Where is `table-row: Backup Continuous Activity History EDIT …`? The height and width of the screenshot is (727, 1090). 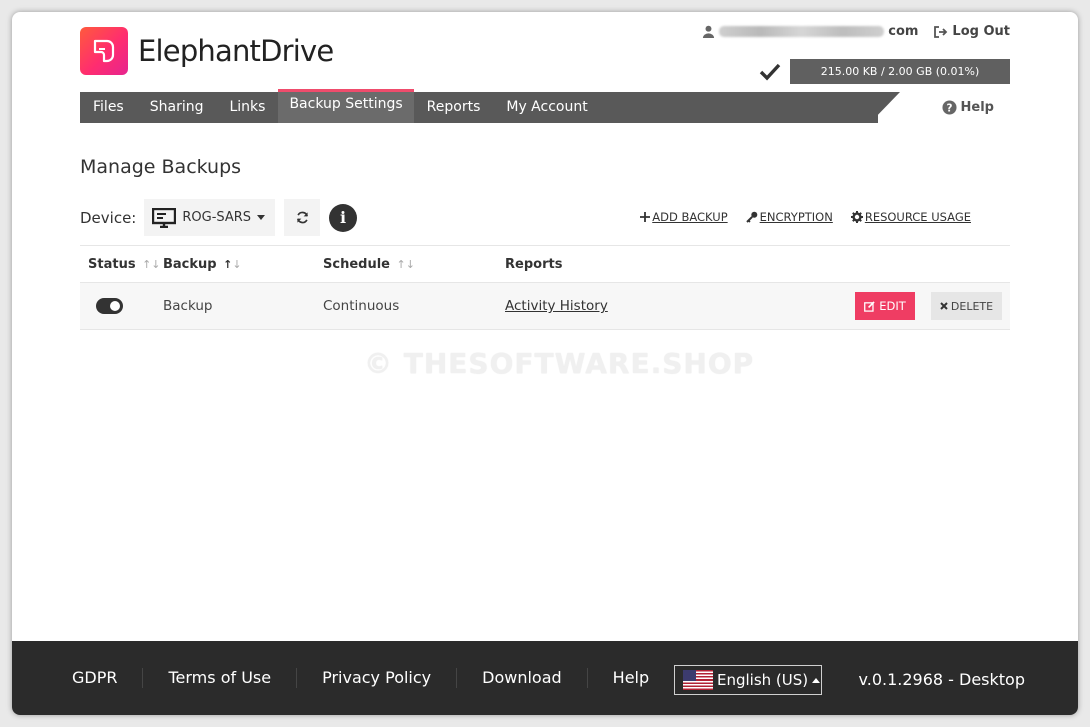
table-row: Backup Continuous Activity History EDIT … is located at coordinates (545, 306).